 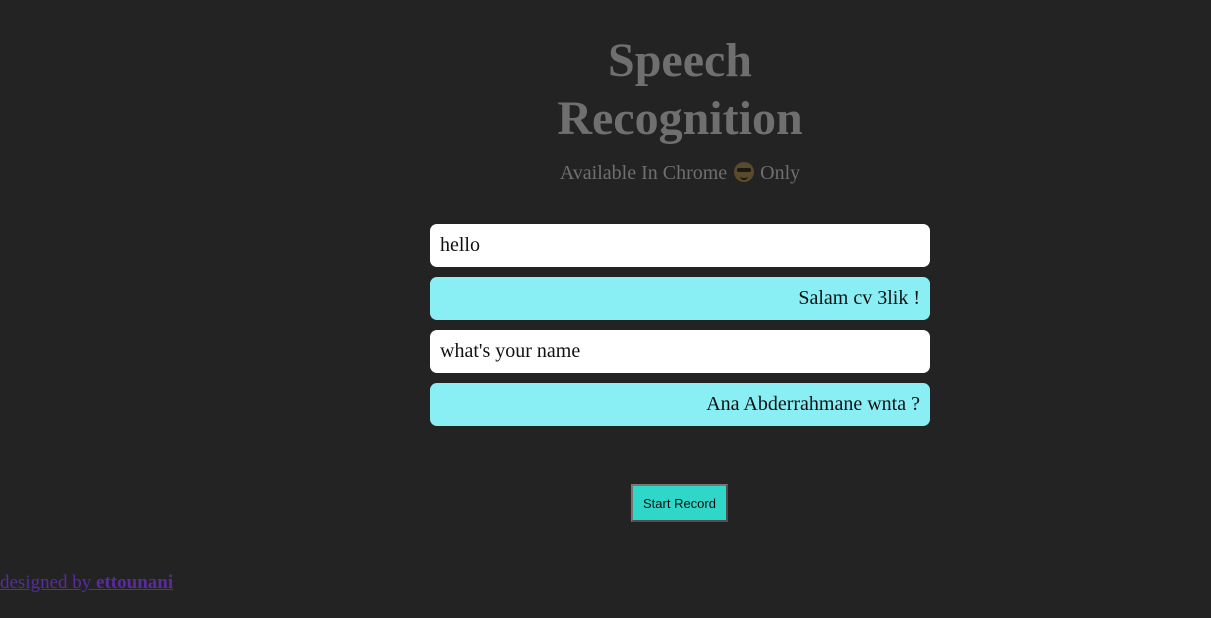 I want to click on user-message: what's your name, so click(x=680, y=351).